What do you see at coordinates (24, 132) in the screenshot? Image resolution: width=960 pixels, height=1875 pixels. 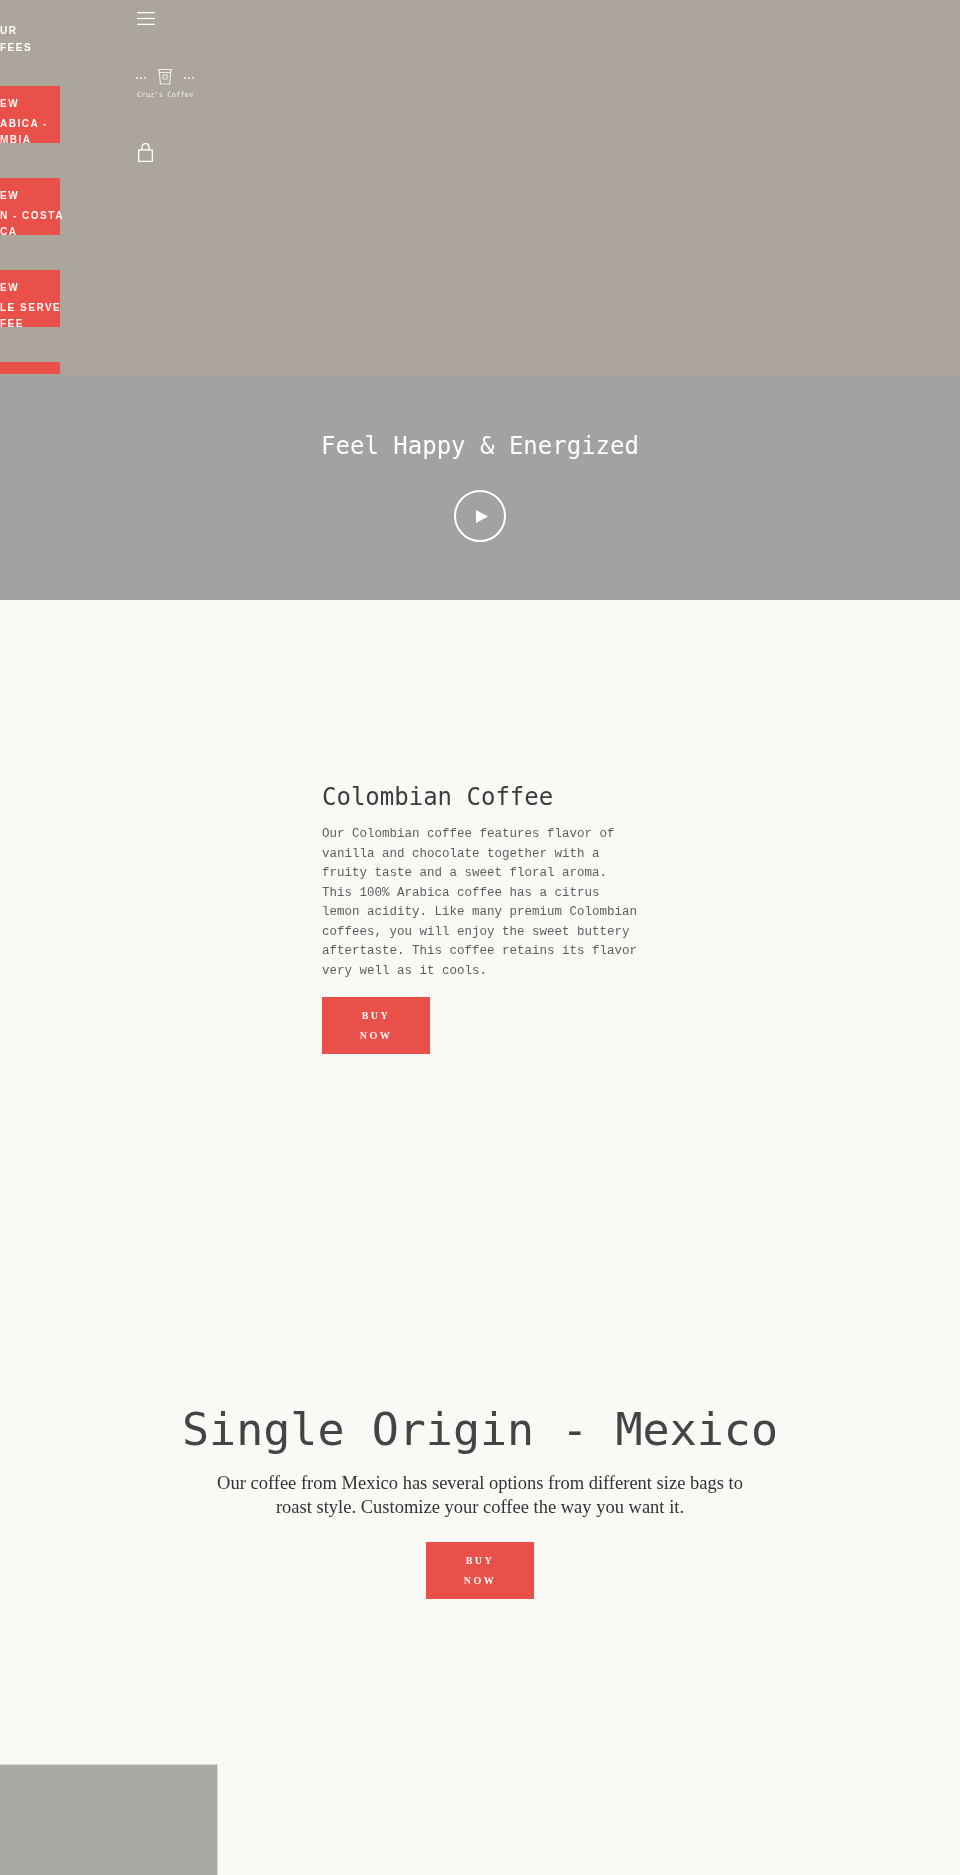 I see `card-title: ABICA - MBIA` at bounding box center [24, 132].